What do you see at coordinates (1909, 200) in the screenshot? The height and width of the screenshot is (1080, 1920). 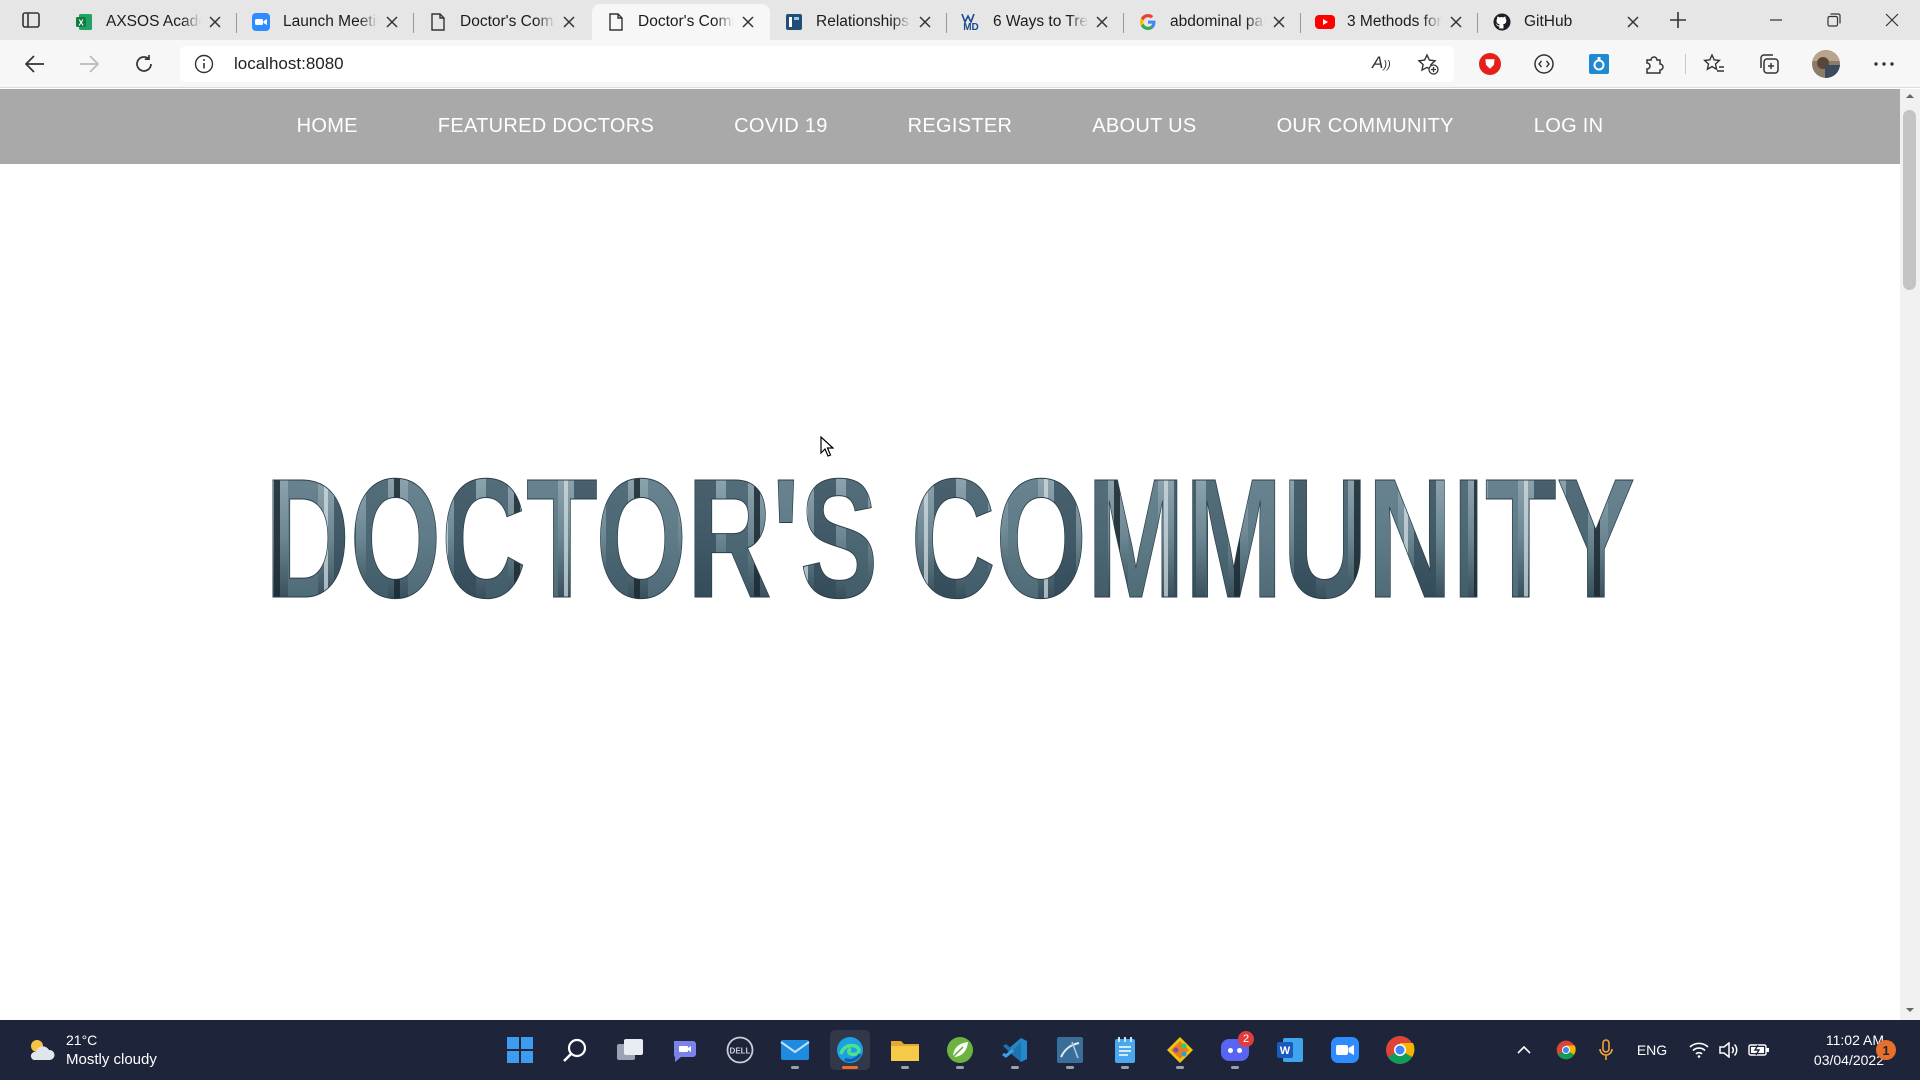 I see `scrollbar-thumb` at bounding box center [1909, 200].